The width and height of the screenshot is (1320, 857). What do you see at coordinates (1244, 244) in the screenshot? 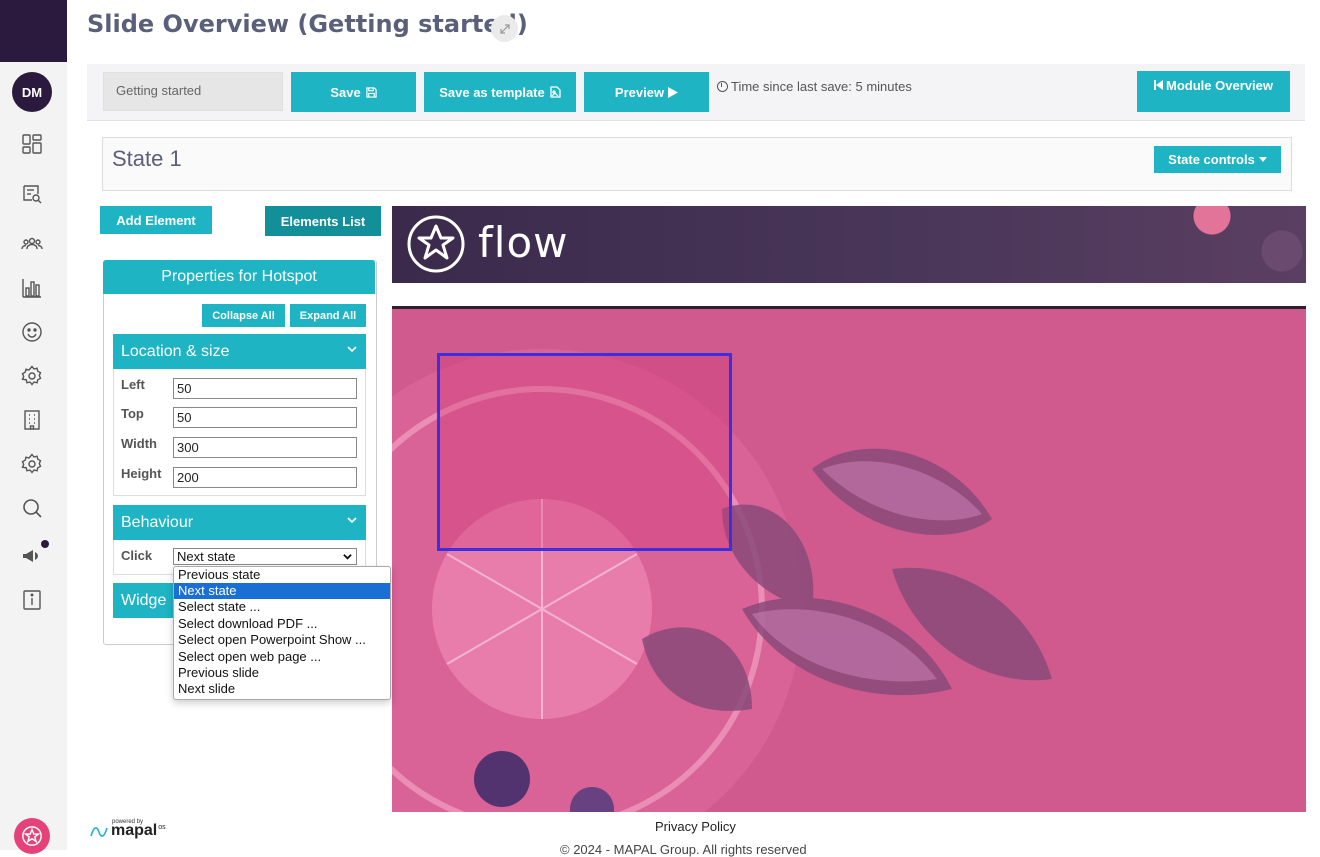
I see `decor-fruit` at bounding box center [1244, 244].